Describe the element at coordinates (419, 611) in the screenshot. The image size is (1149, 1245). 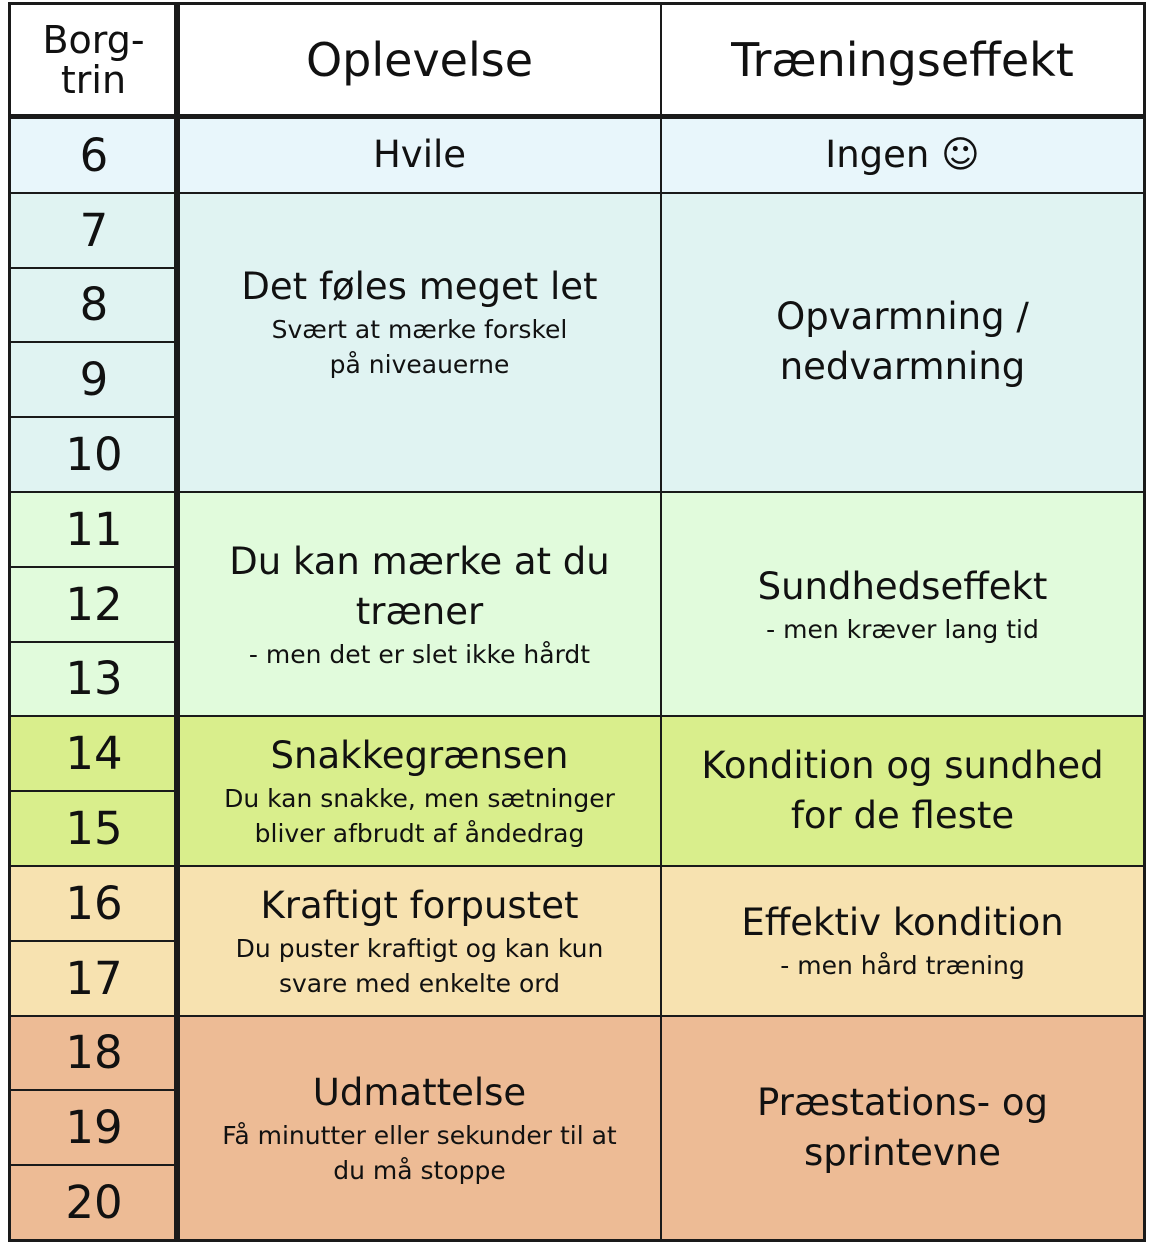
I see `experience-main-text: træner` at that location.